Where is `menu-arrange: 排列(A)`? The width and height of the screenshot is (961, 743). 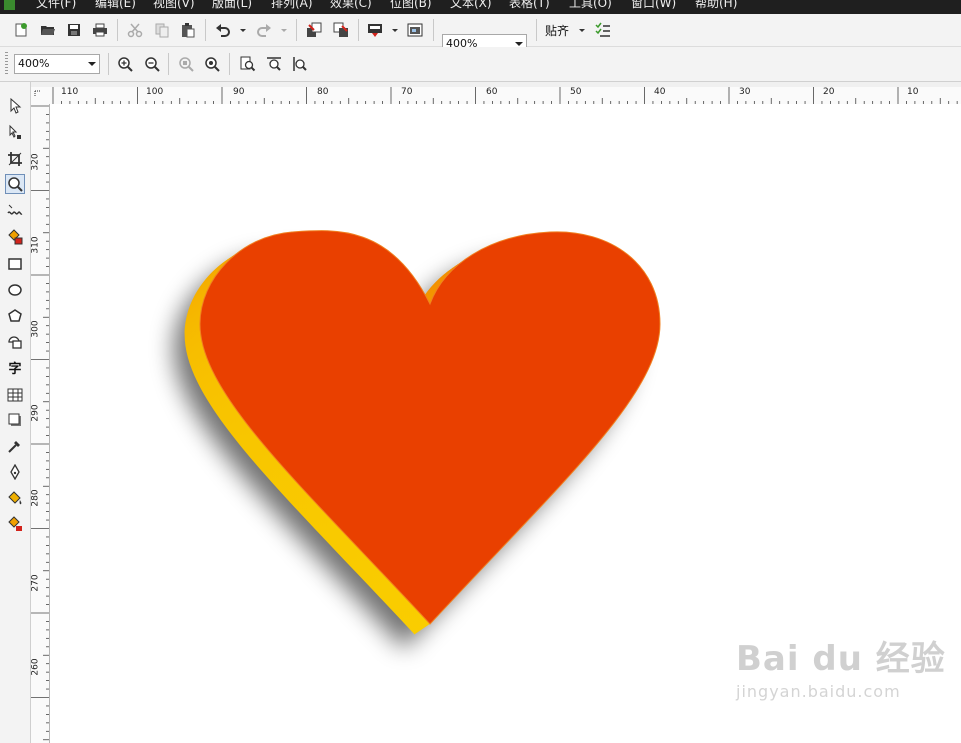 menu-arrange: 排列(A) is located at coordinates (292, 5).